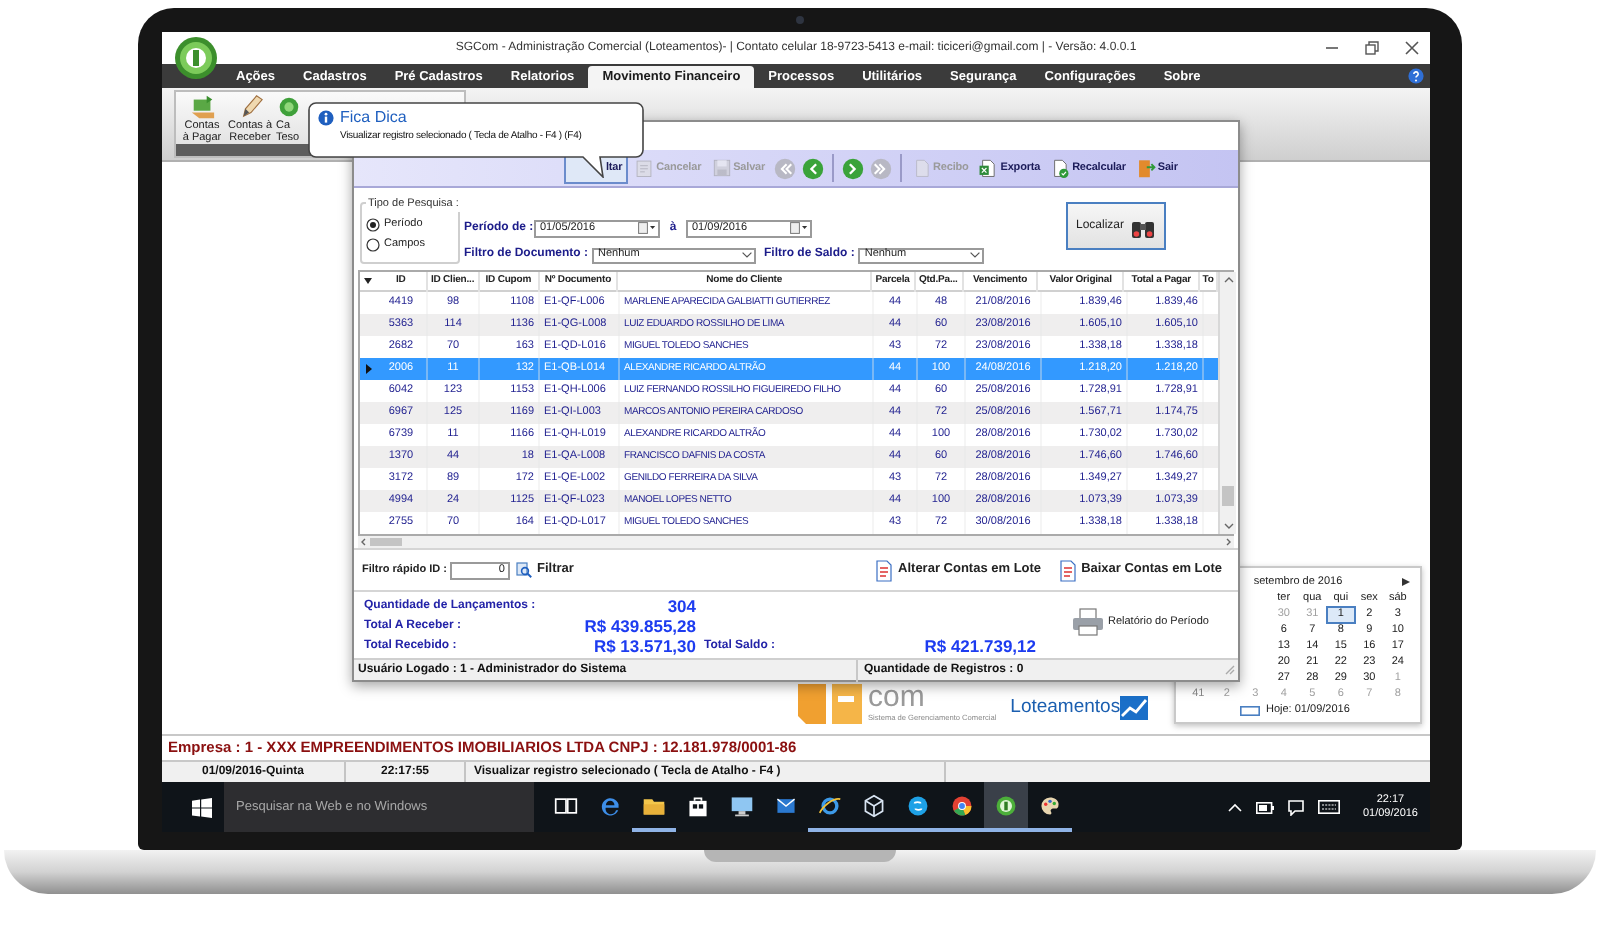 Image resolution: width=1600 pixels, height=934 pixels. I want to click on scroll-up-icon, so click(1229, 280).